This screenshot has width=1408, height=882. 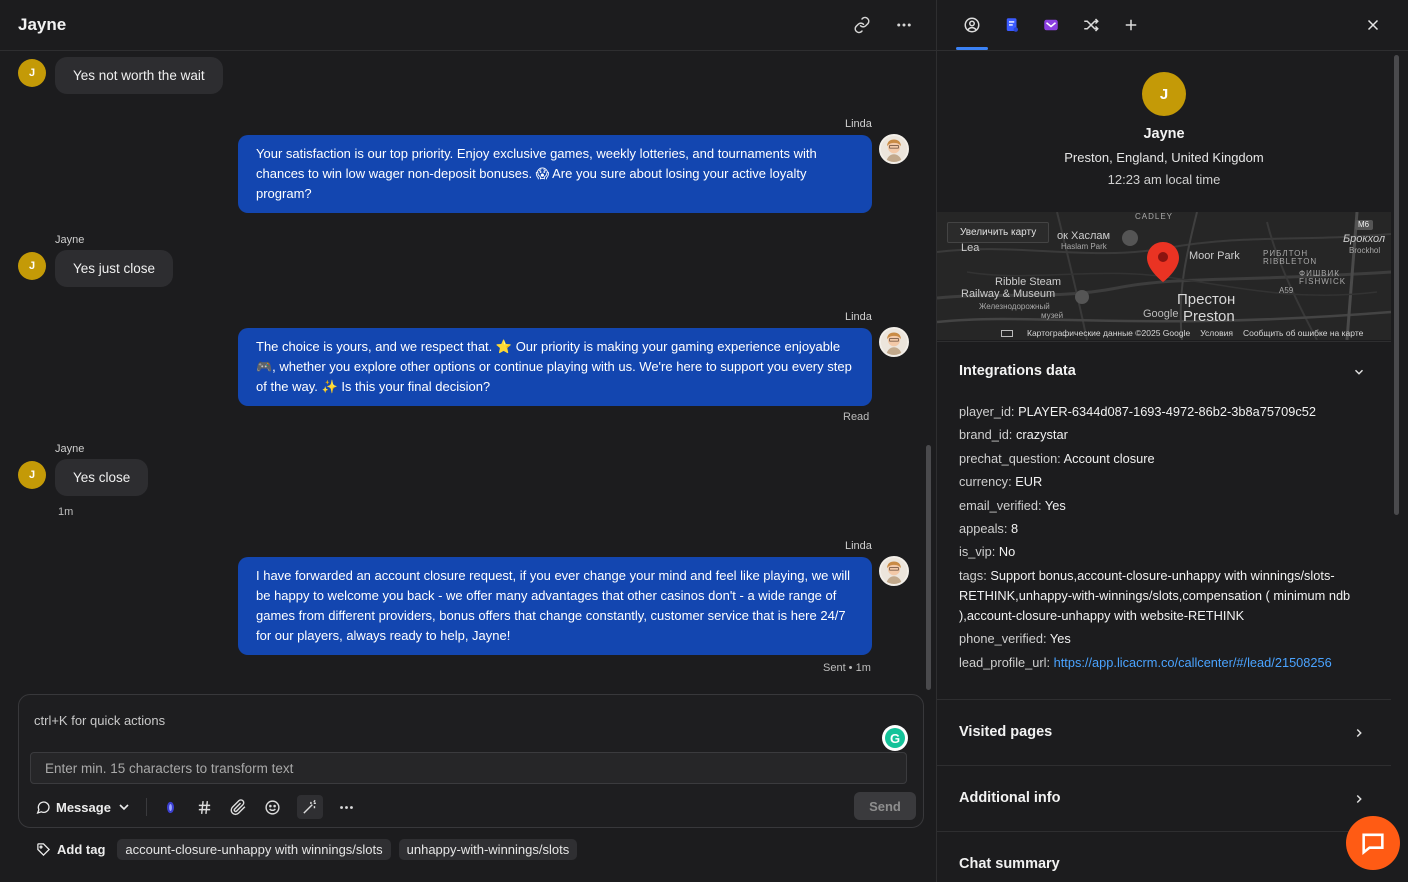 I want to click on message-composer: ctrl+K for quick actions G Message, so click(x=471, y=761).